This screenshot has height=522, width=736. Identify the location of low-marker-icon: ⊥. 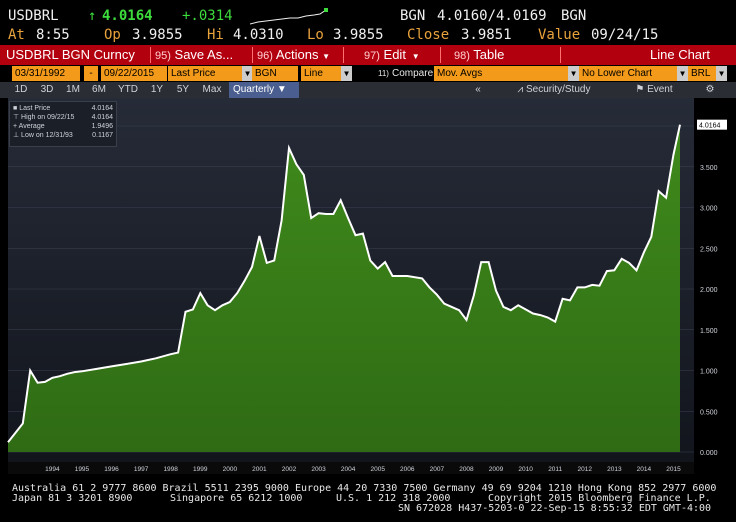
(17, 135).